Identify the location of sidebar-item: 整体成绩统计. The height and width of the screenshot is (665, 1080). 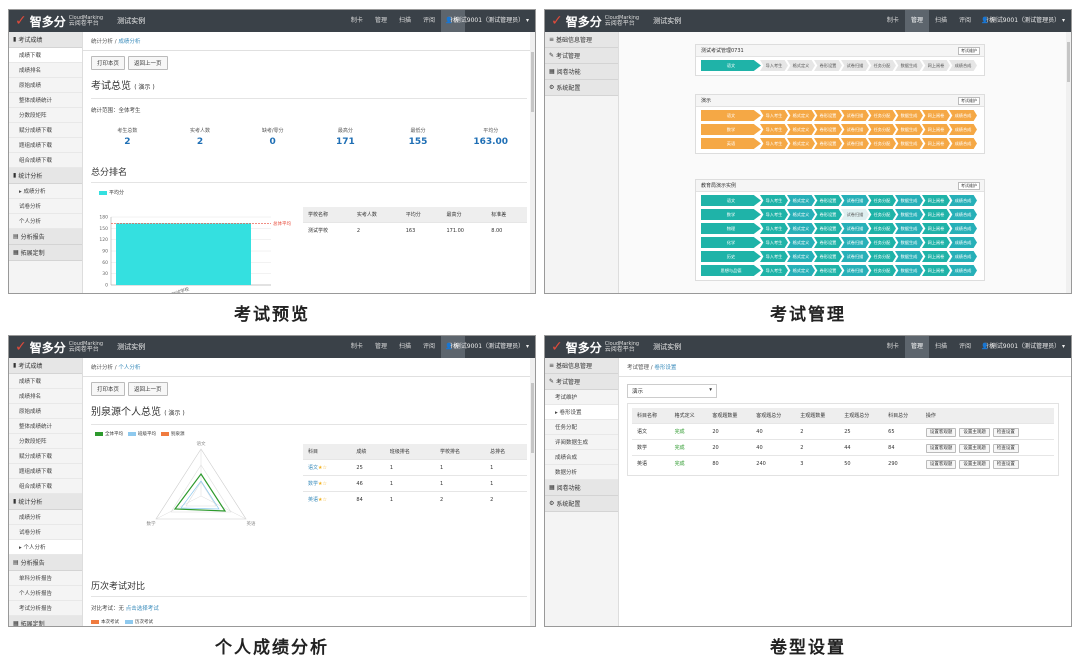
(45, 426).